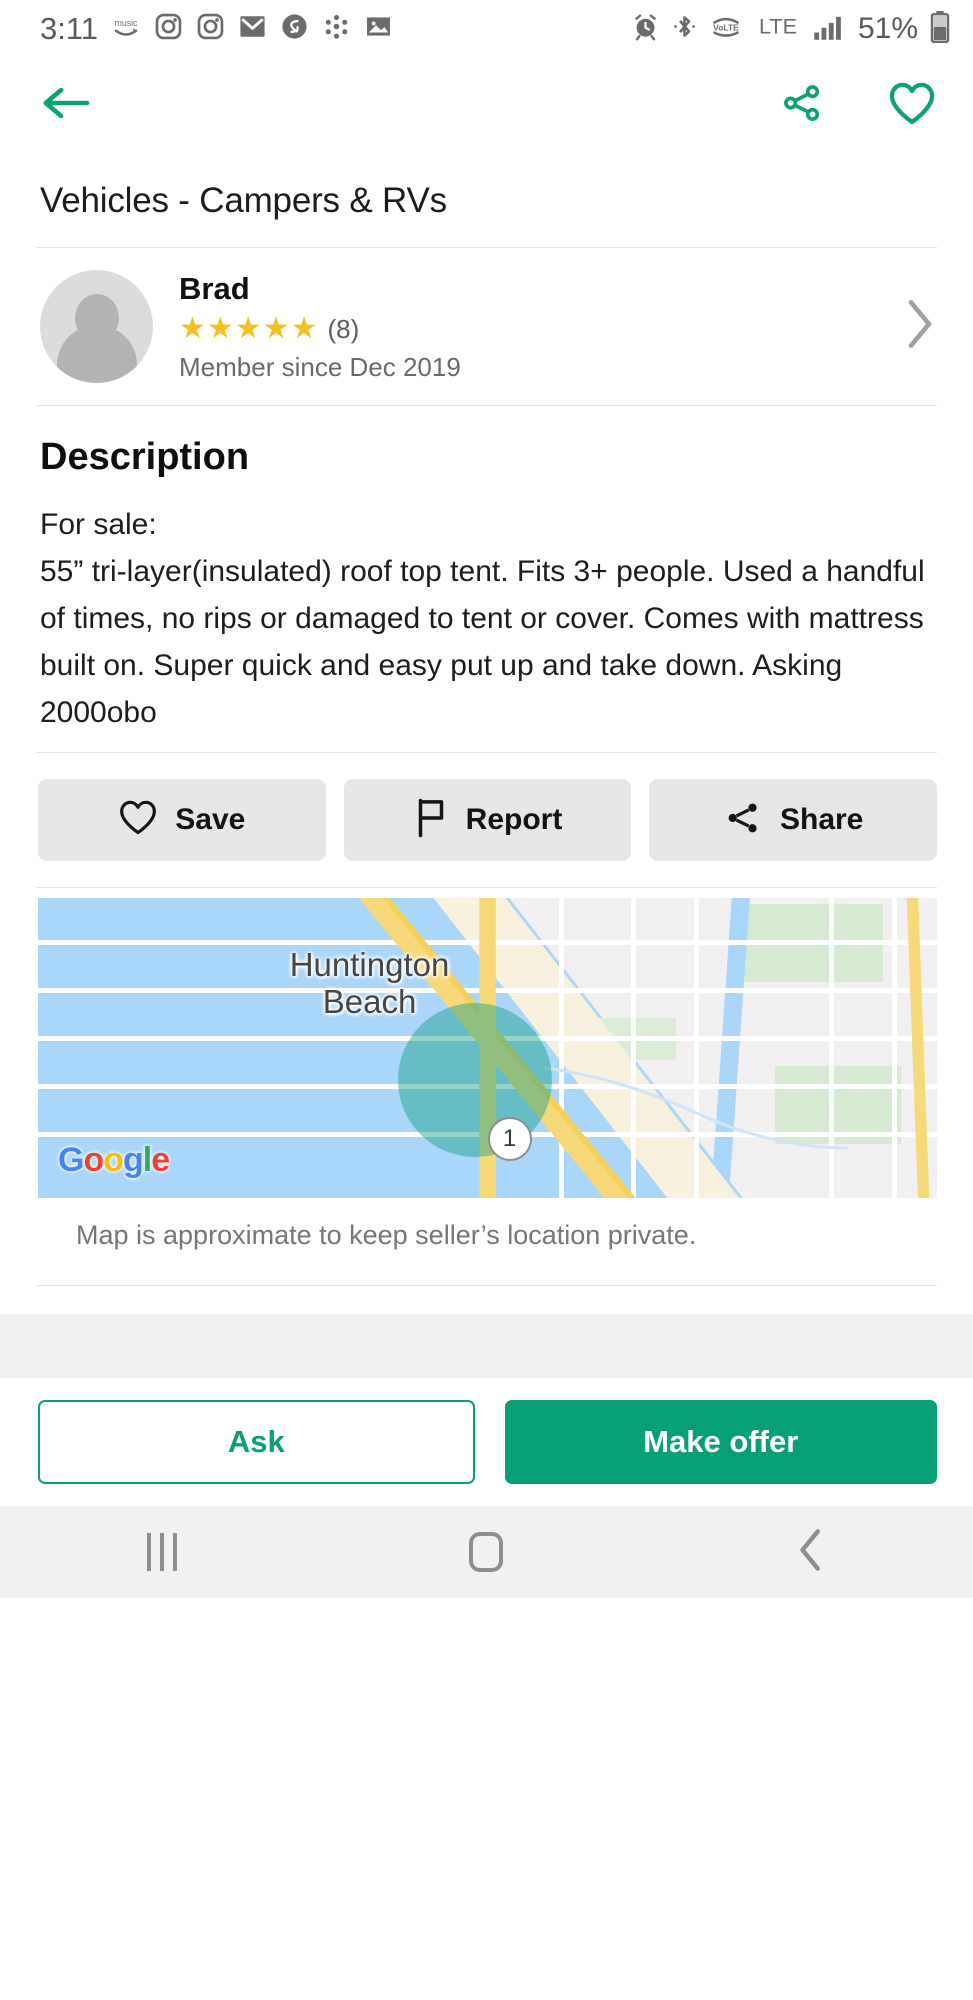  What do you see at coordinates (320, 329) in the screenshot?
I see `seller-rating: ★★★★★ (8)` at bounding box center [320, 329].